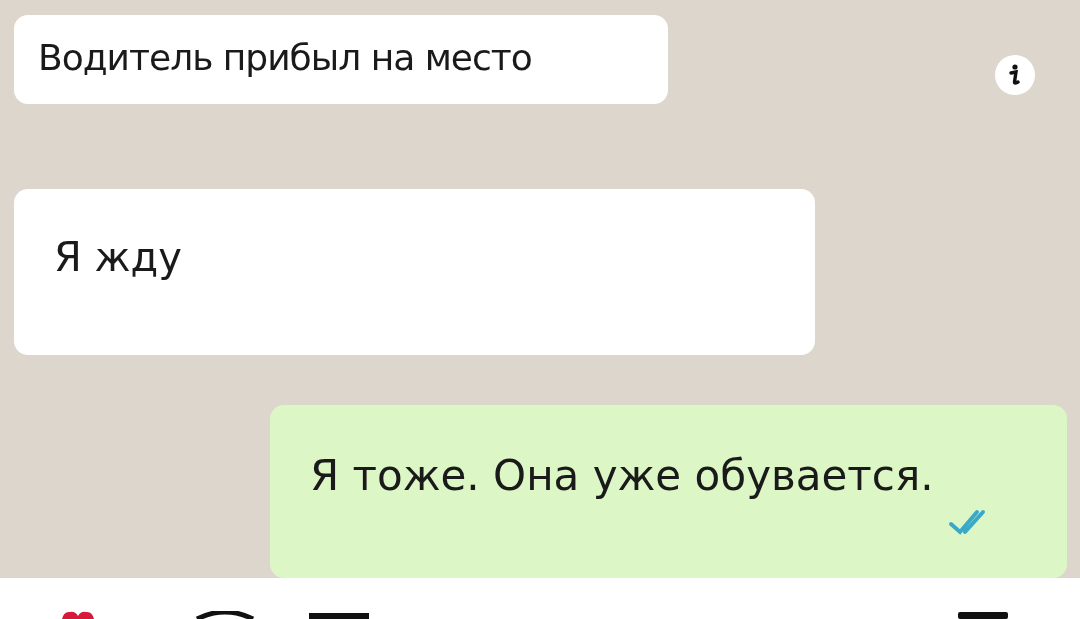 The image size is (1080, 619). What do you see at coordinates (1015, 75) in the screenshot?
I see `info-icon` at bounding box center [1015, 75].